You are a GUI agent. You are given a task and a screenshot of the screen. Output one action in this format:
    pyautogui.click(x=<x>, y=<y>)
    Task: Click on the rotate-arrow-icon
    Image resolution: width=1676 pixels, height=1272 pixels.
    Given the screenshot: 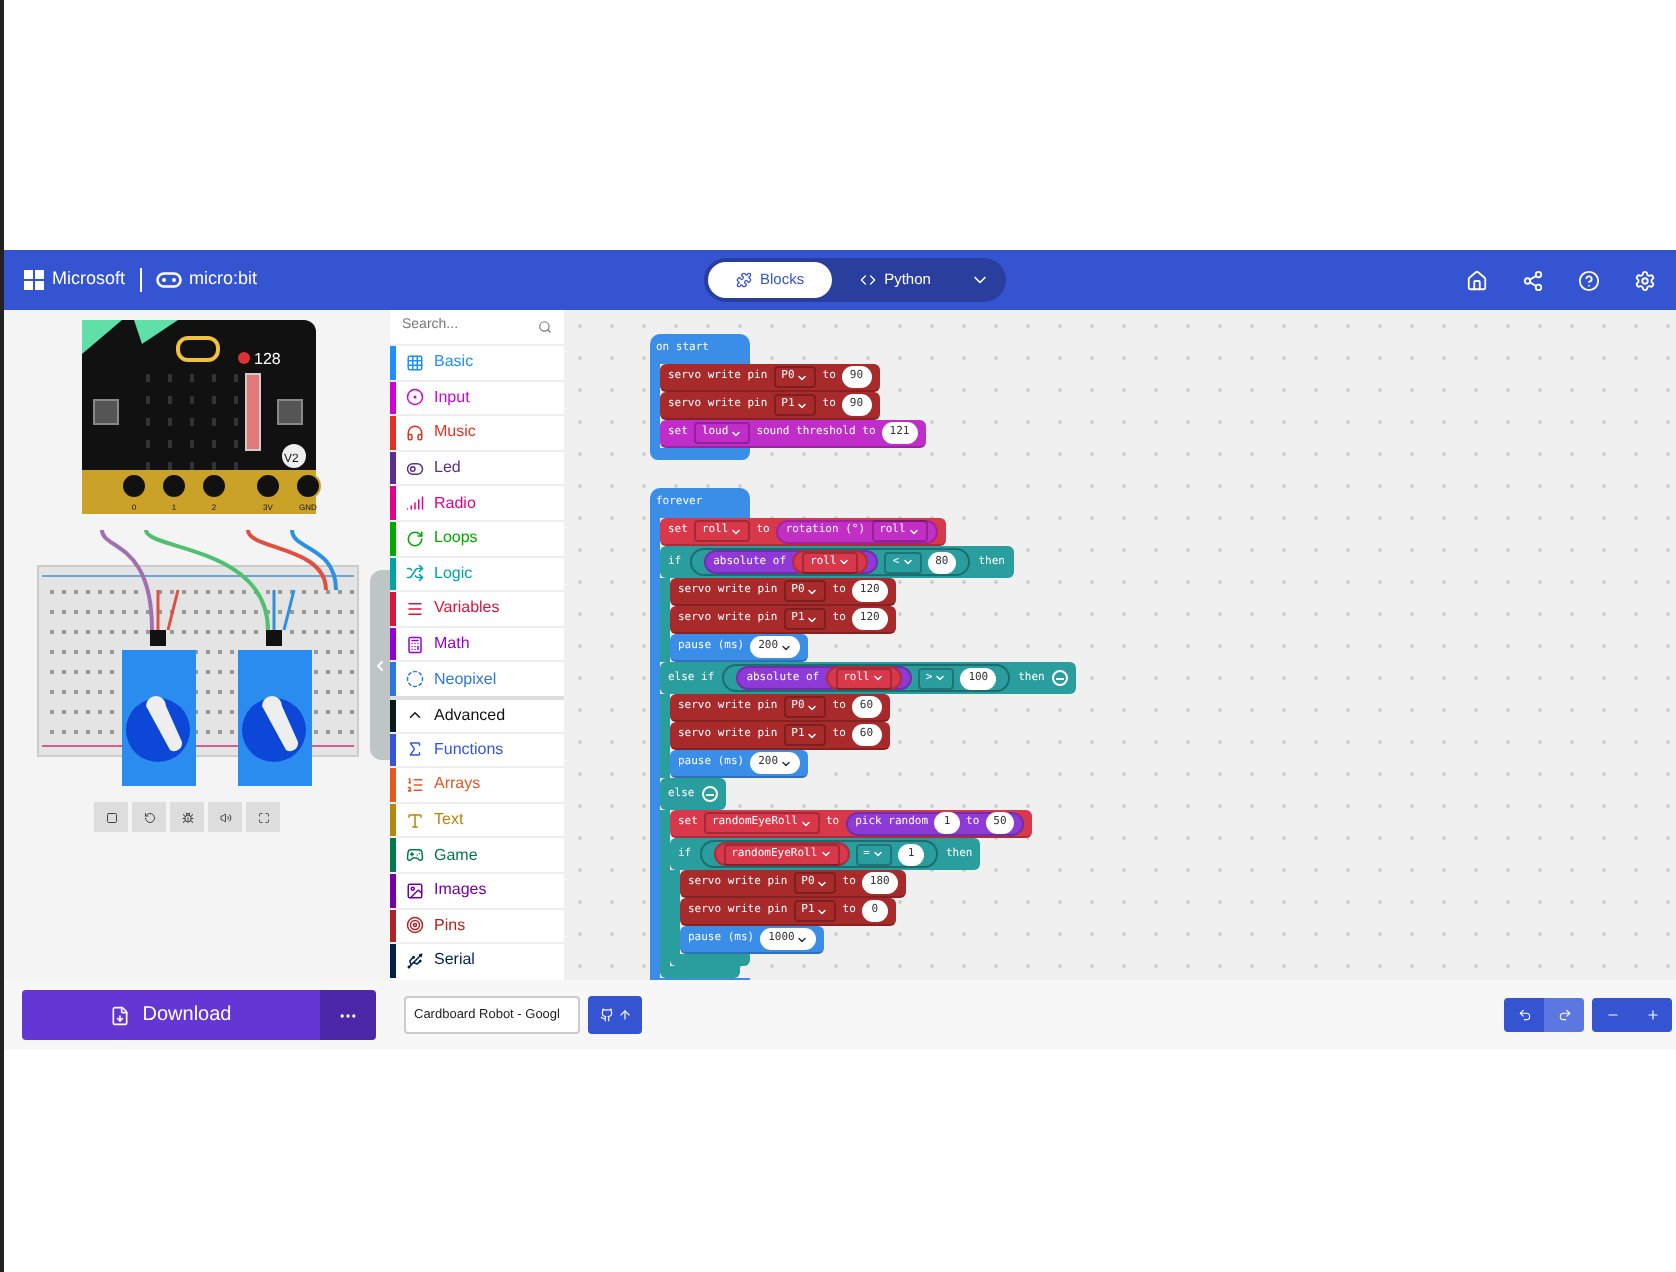 What is the action you would take?
    pyautogui.click(x=415, y=538)
    